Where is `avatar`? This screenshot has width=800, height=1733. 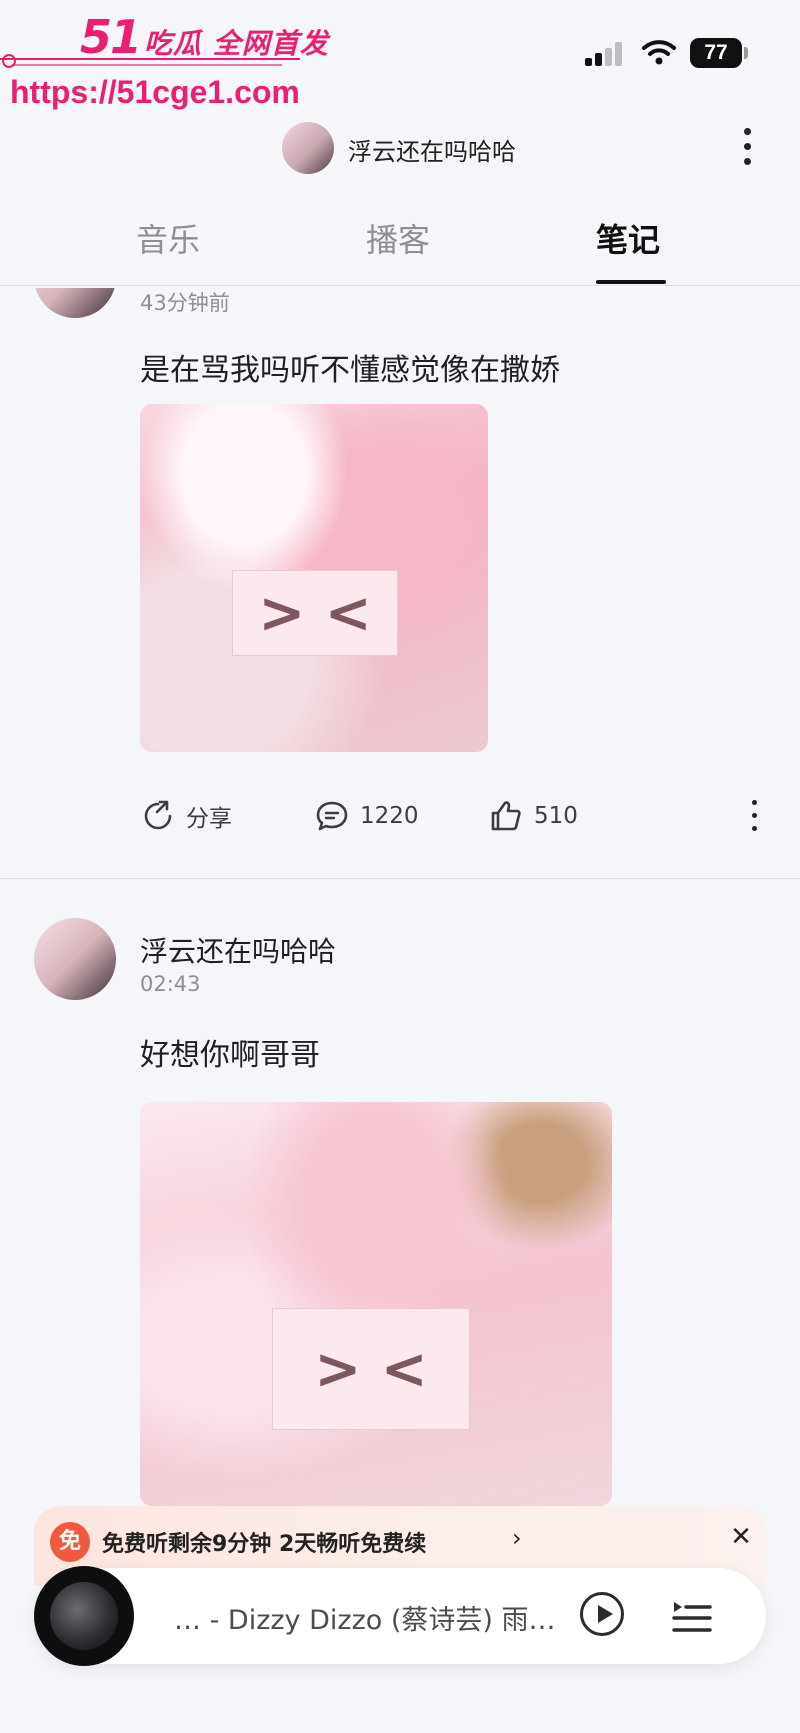 avatar is located at coordinates (308, 148).